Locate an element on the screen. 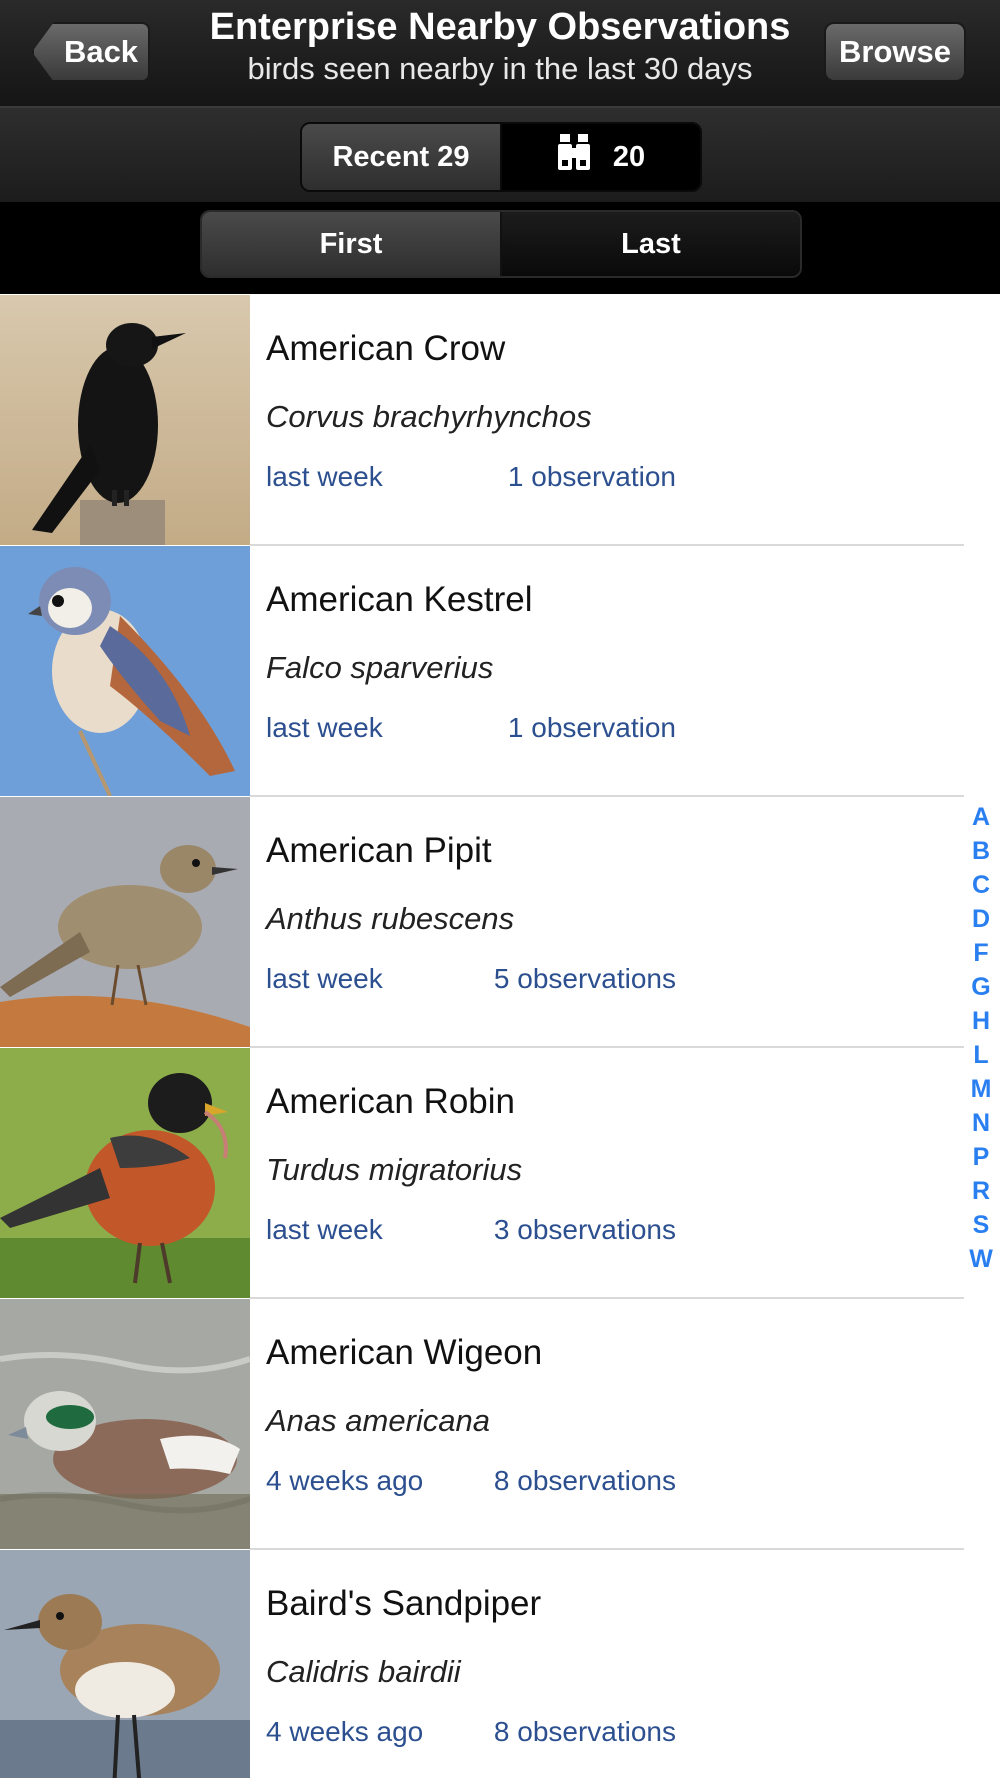  tab-binoculars-count: 20 is located at coordinates (629, 156).